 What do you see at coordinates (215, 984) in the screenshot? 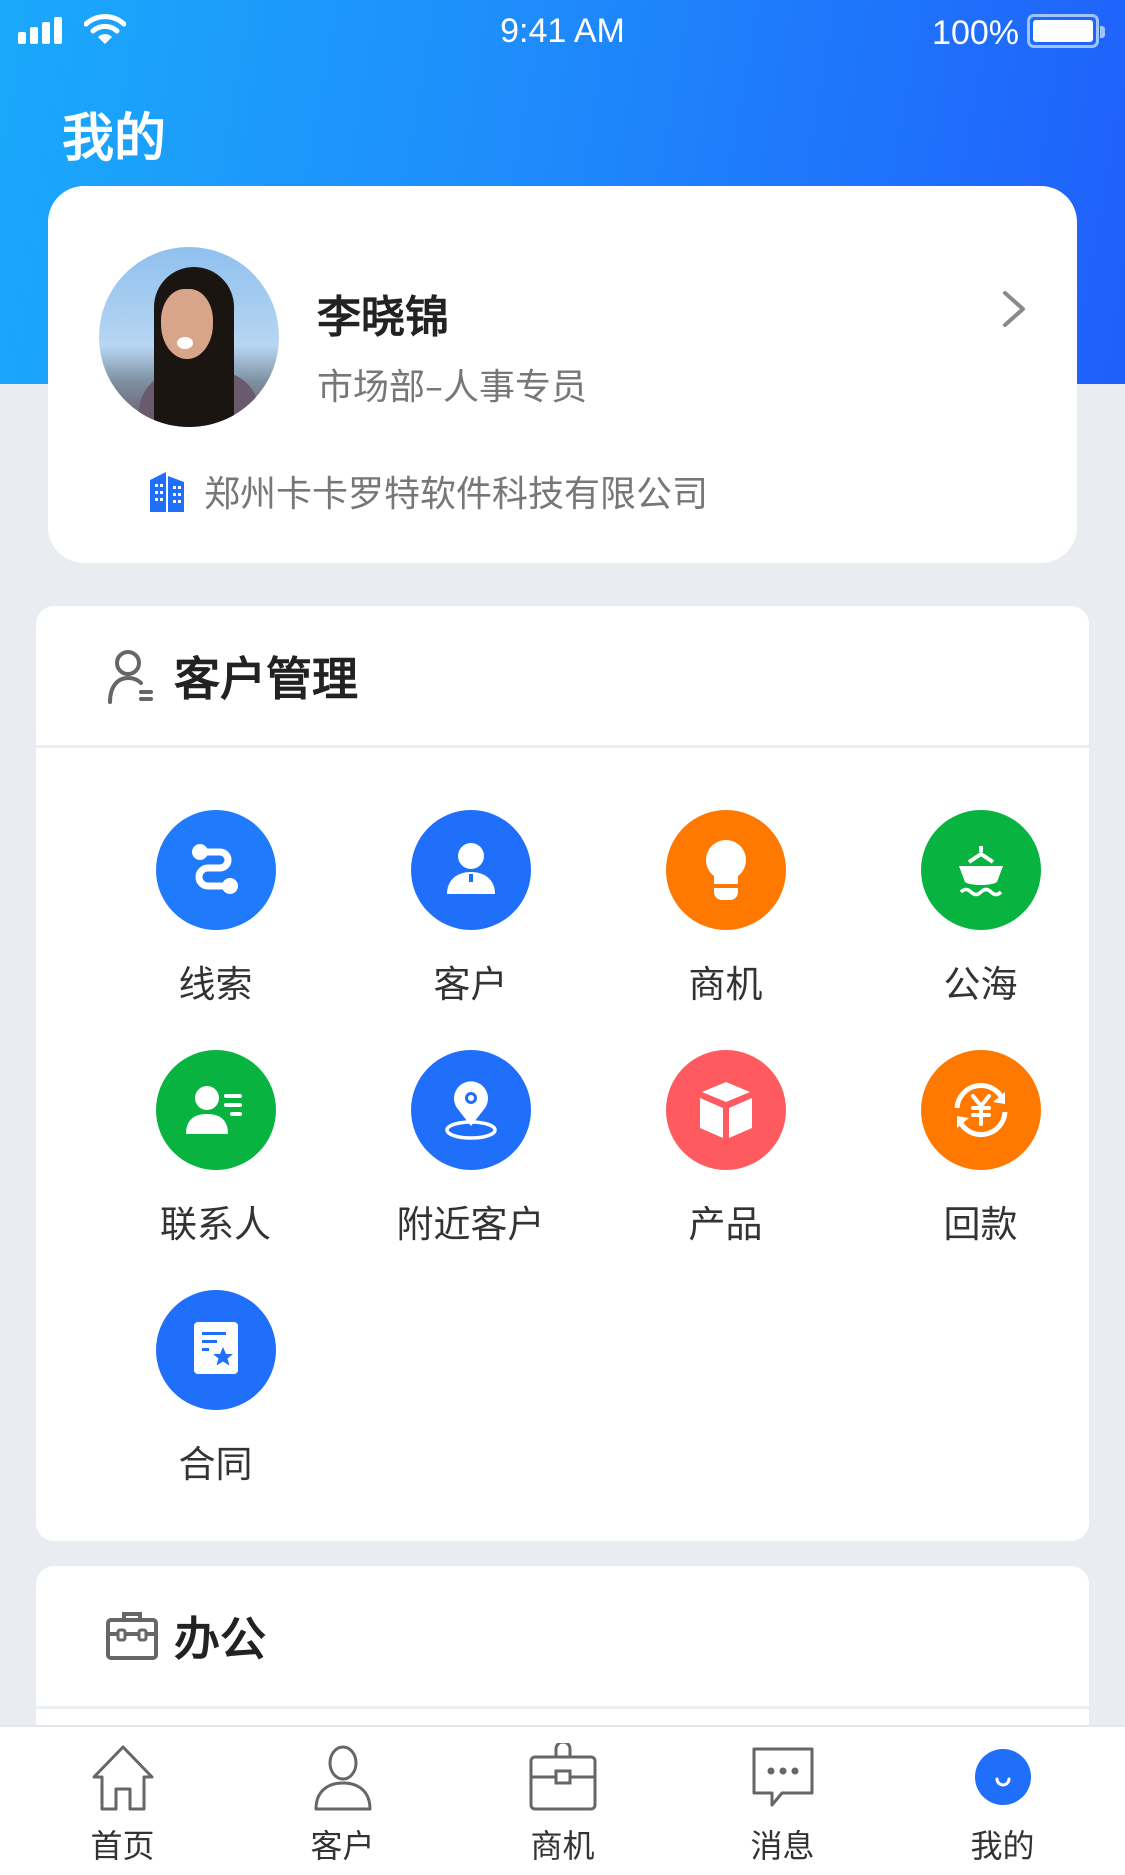
I see `crm-item-label: 线索` at bounding box center [215, 984].